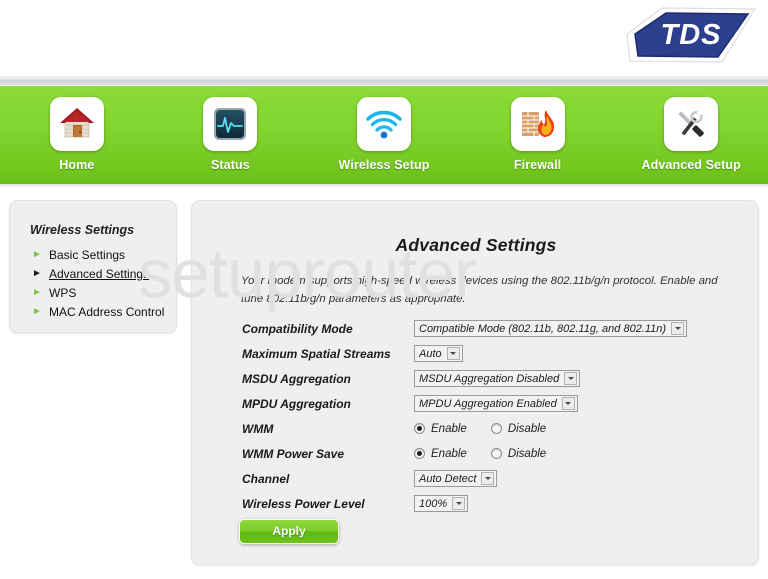 This screenshot has height=579, width=768. Describe the element at coordinates (293, 453) in the screenshot. I see `field-label: WMM Power Save` at that location.